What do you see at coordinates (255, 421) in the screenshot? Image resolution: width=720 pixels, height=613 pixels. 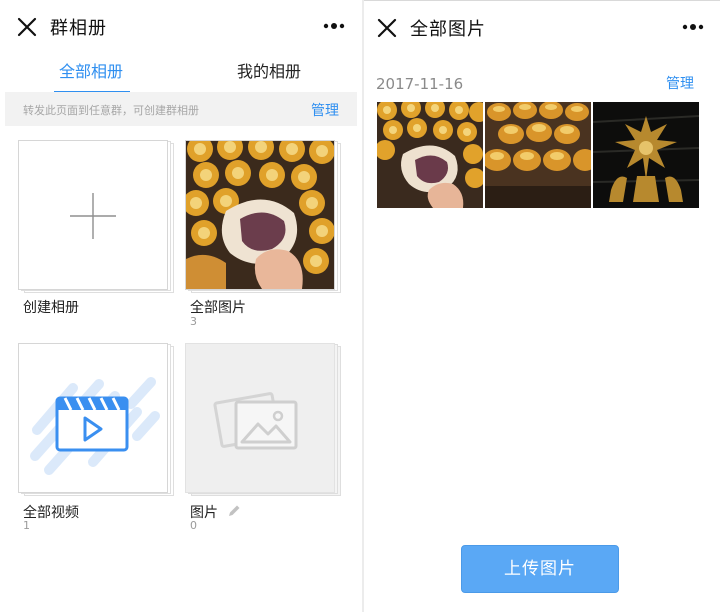 I see `image-placeholder-icon` at bounding box center [255, 421].